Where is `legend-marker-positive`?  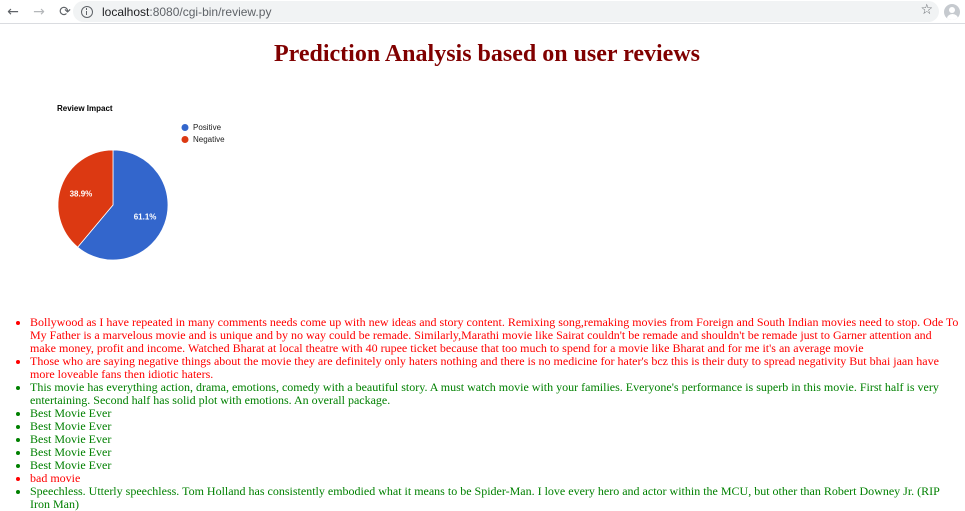
legend-marker-positive is located at coordinates (185, 127).